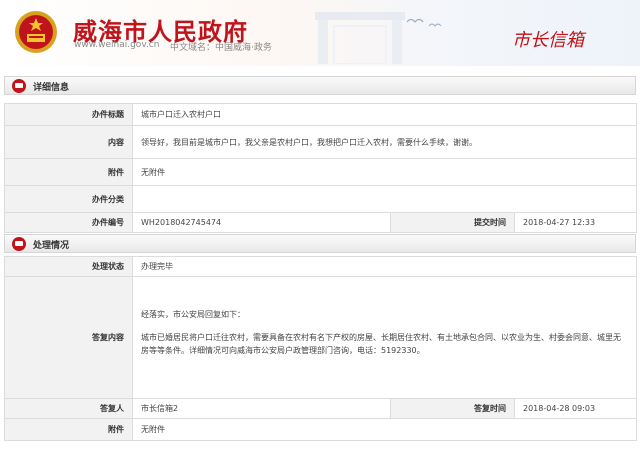 Image resolution: width=640 pixels, height=450 pixels. I want to click on row-label: 处理状态, so click(68, 266).